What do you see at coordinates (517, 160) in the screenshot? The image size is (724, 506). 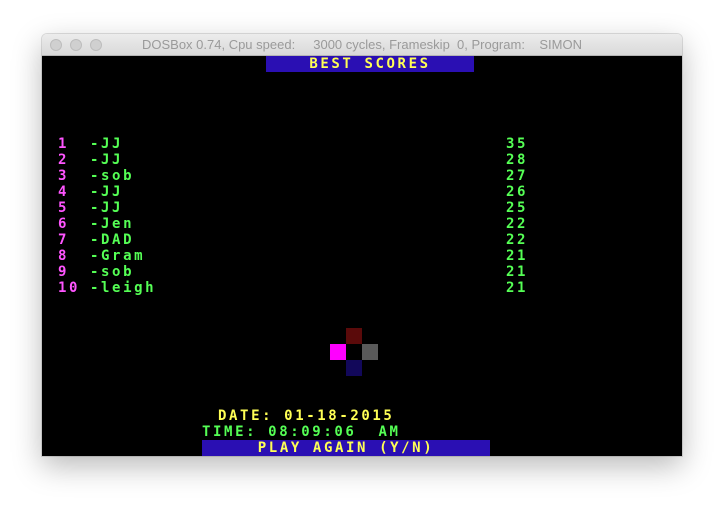 I see `score-value: 28` at bounding box center [517, 160].